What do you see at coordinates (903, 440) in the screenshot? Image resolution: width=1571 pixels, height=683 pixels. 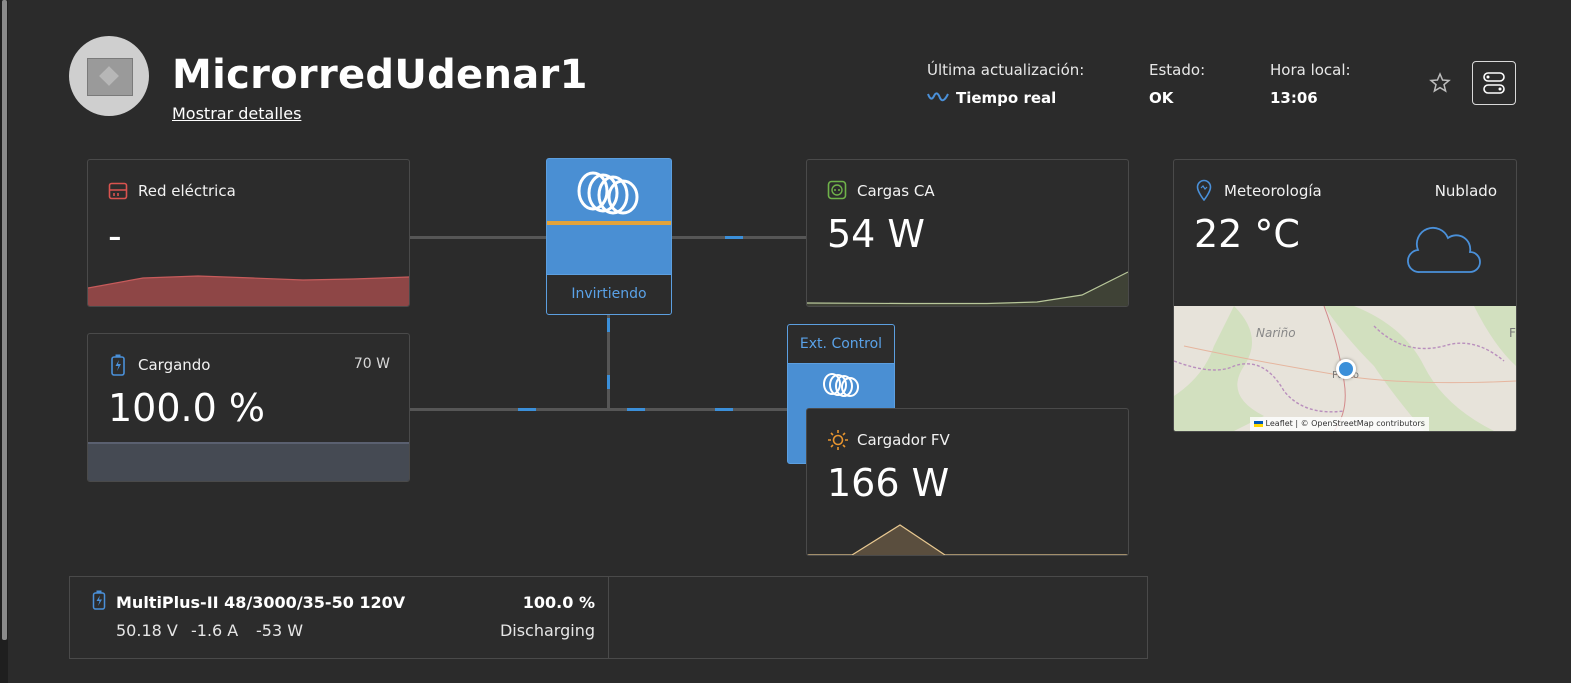 I see `pv-charger-title: Cargador FV` at bounding box center [903, 440].